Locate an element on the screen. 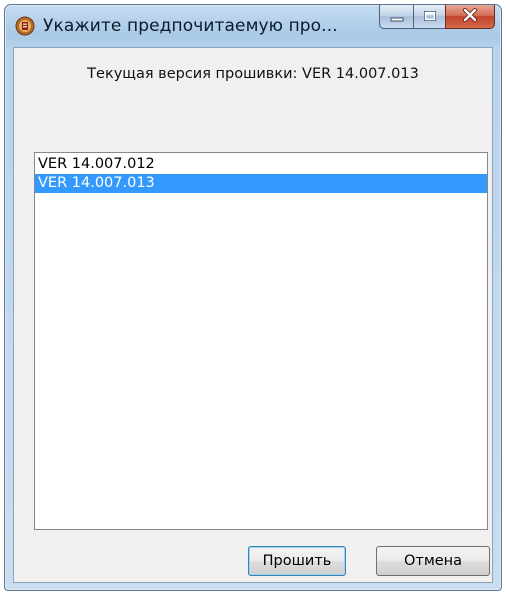 This screenshot has height=595, width=506. maximize-icon is located at coordinates (430, 16).